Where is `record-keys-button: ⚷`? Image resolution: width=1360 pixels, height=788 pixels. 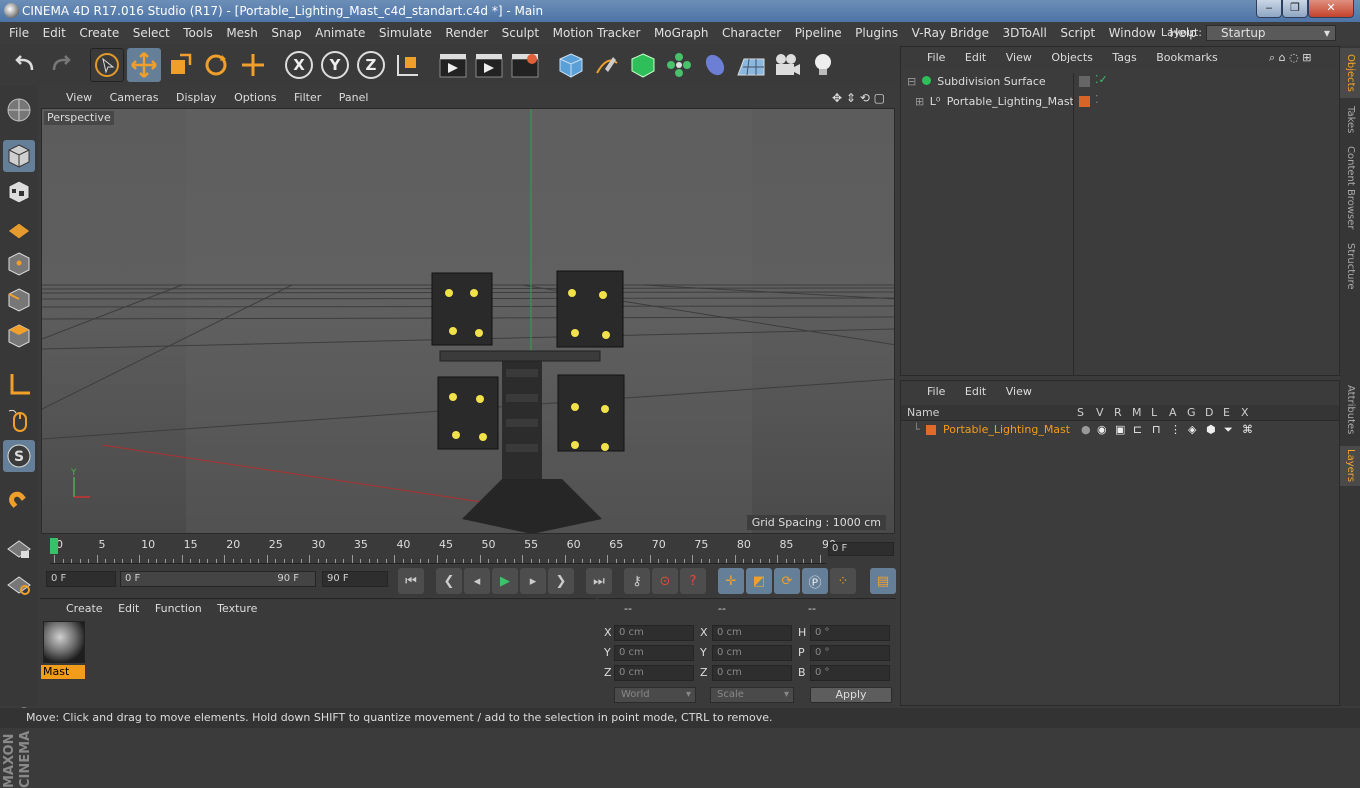 record-keys-button: ⚷ is located at coordinates (637, 581).